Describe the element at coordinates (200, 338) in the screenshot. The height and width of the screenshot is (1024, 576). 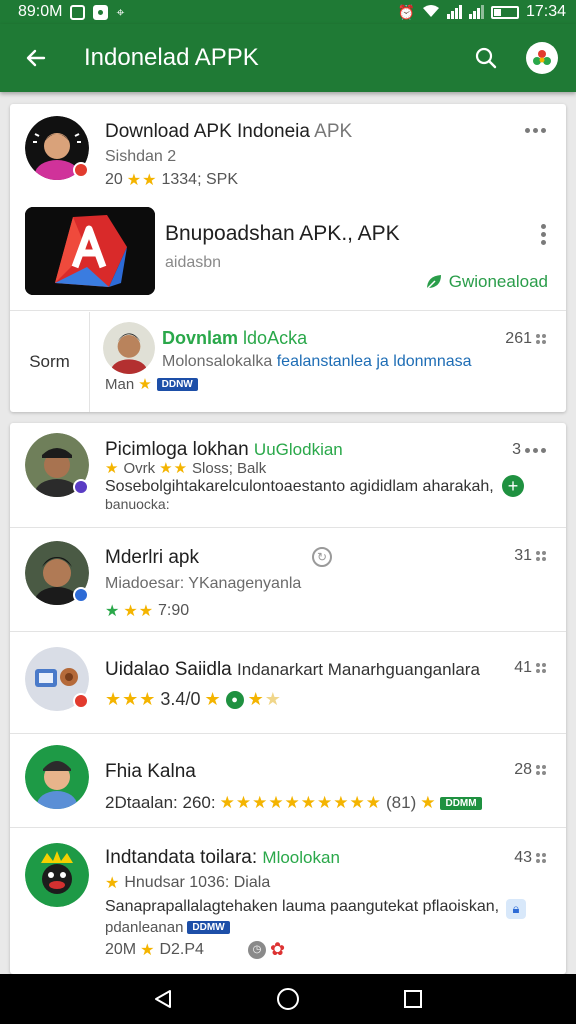
I see `feature-title-a: Dovnlam` at that location.